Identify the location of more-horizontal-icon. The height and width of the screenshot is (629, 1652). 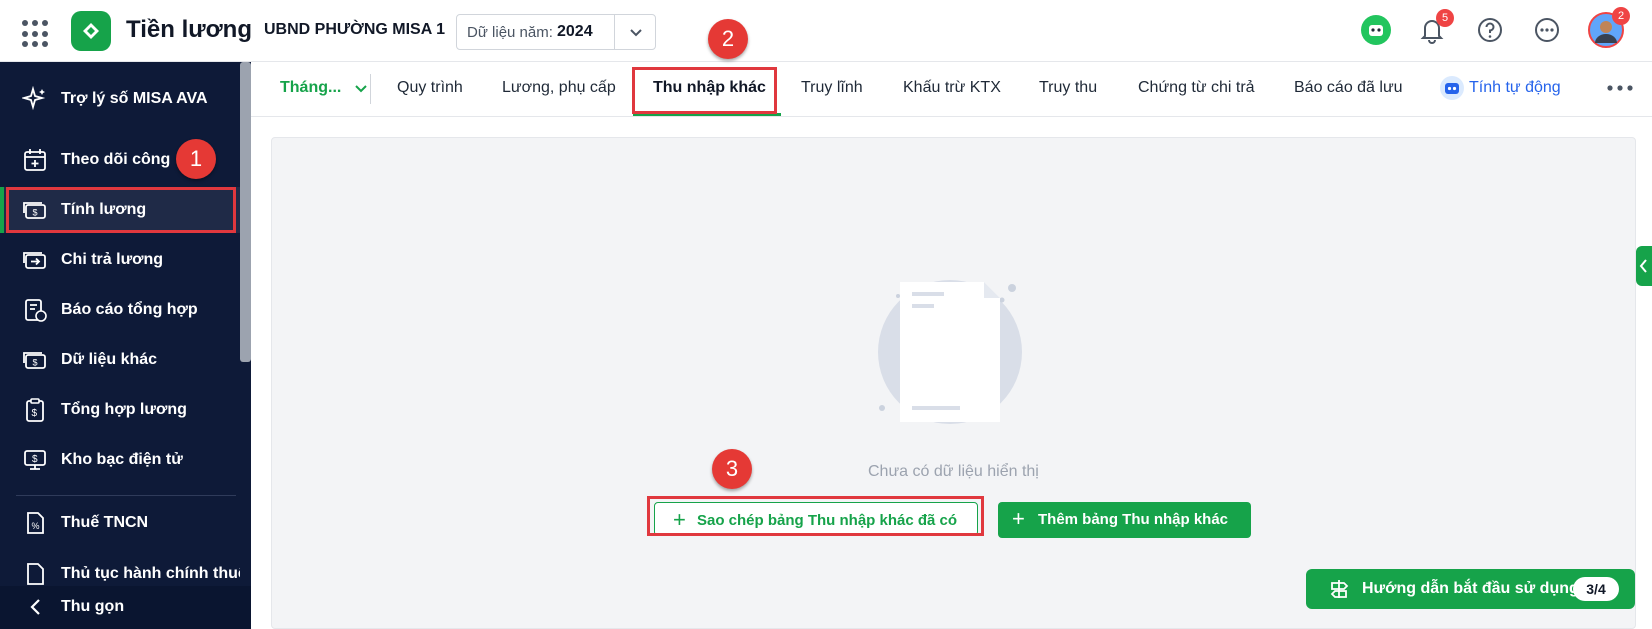
(1620, 90).